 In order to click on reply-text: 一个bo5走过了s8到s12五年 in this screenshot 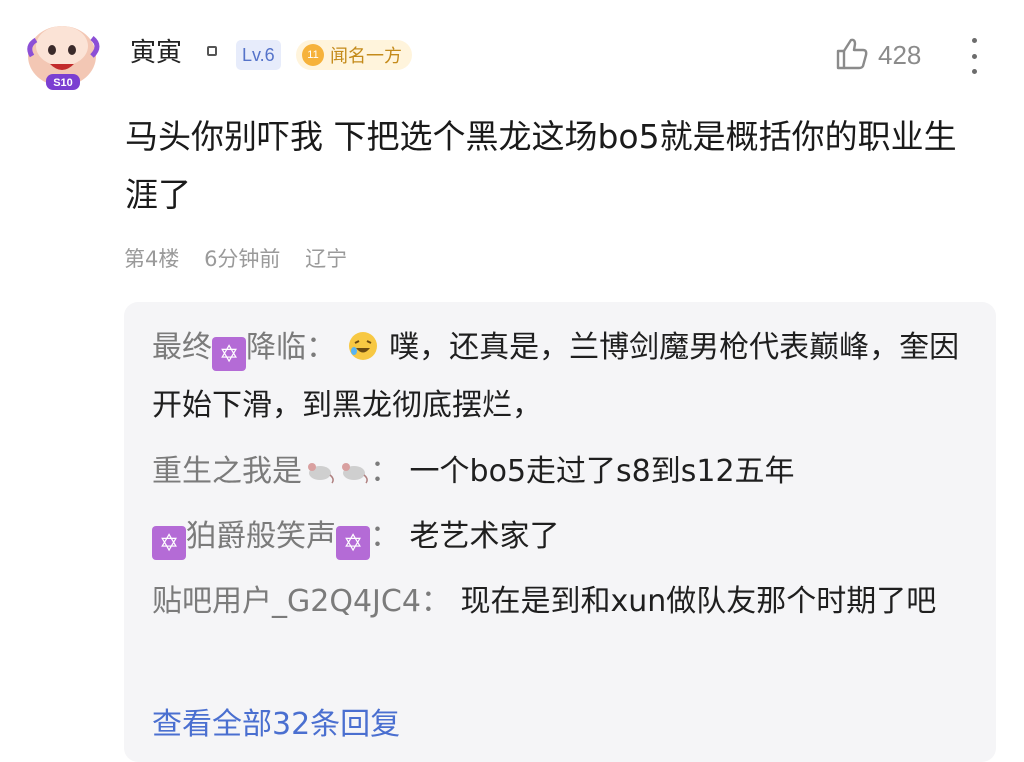, I will do `click(602, 471)`.